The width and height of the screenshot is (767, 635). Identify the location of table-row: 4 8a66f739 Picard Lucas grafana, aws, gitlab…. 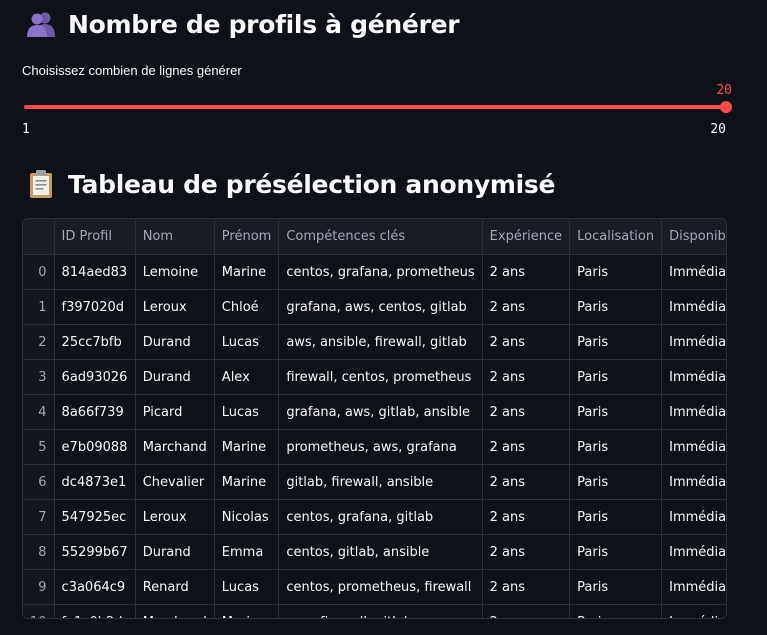
(374, 412).